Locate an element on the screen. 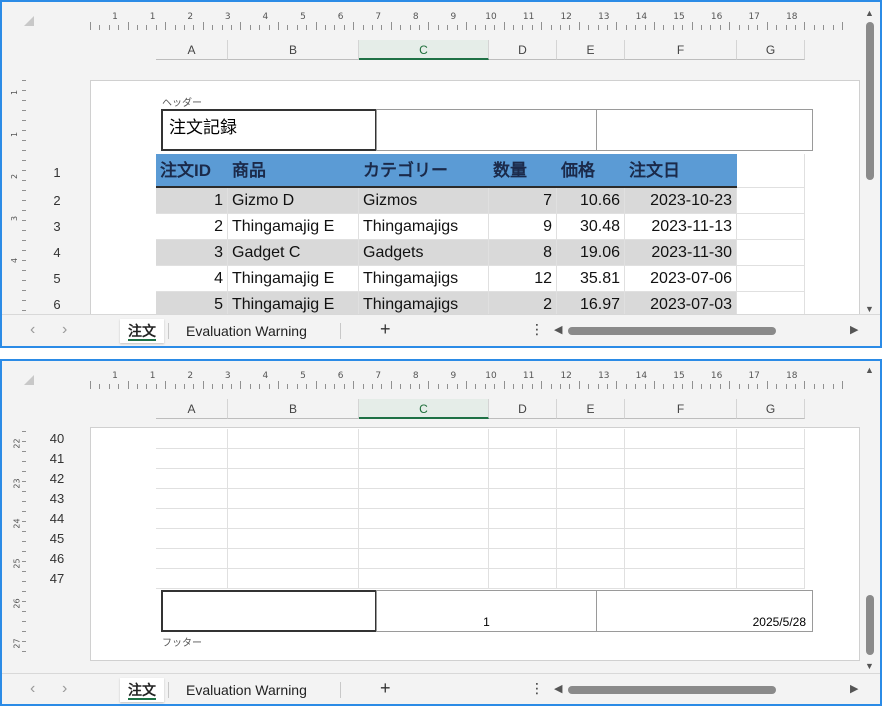 This screenshot has width=882, height=706. footer-section-right: 2025/5/28 is located at coordinates (704, 611).